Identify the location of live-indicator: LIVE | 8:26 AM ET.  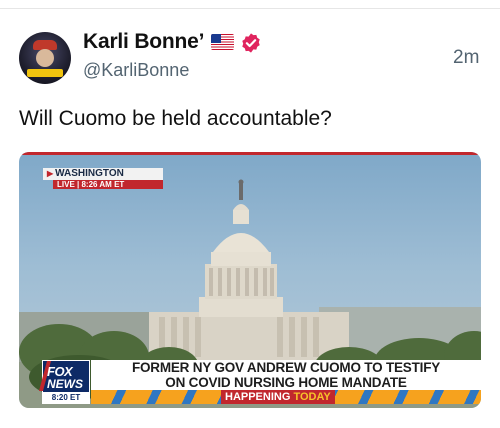
(108, 184).